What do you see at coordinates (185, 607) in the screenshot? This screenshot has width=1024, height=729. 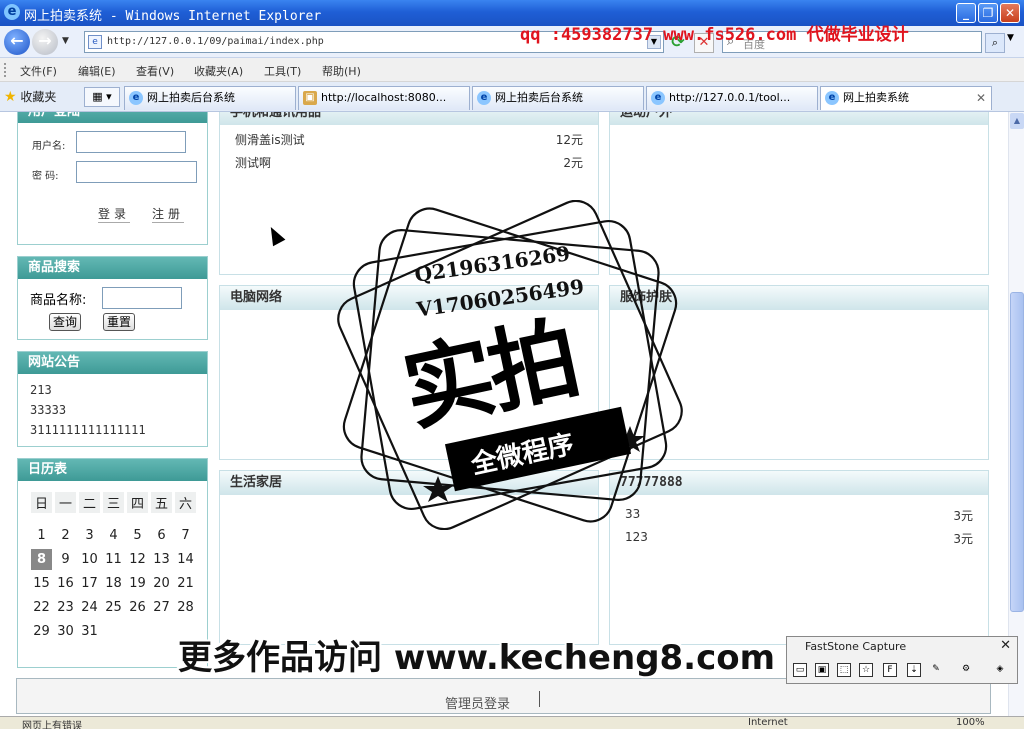 I see `calendar-day: 28` at bounding box center [185, 607].